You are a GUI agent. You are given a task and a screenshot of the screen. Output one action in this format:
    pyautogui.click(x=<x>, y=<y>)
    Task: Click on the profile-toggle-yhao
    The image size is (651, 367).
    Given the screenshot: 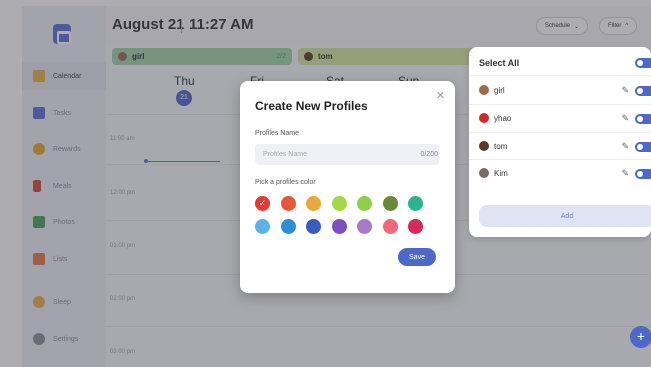 What is the action you would take?
    pyautogui.click(x=643, y=119)
    